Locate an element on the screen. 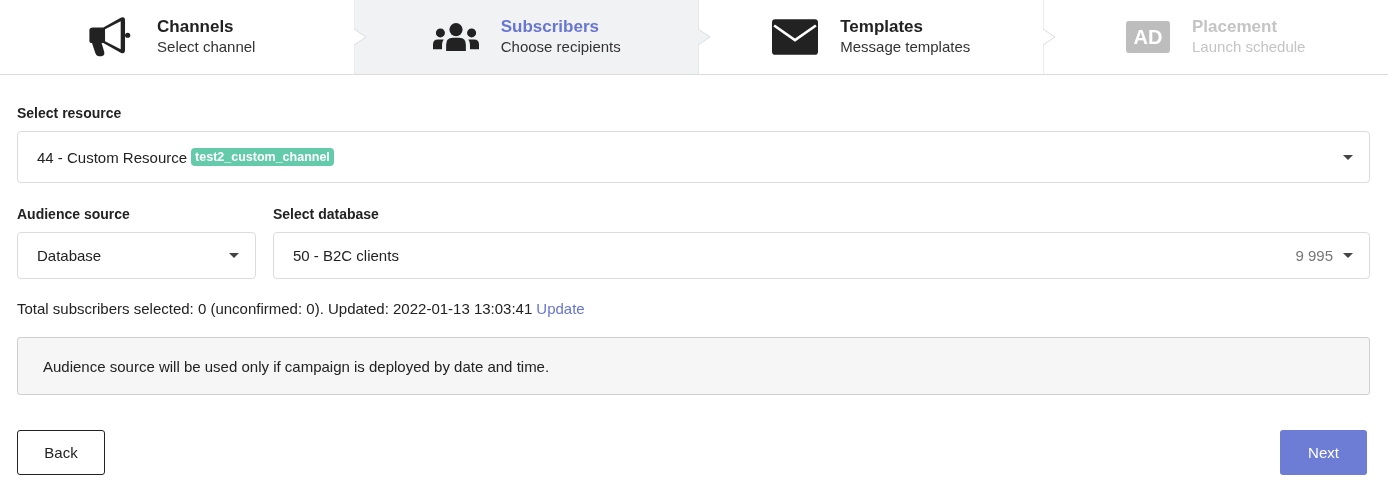 Image resolution: width=1388 pixels, height=501 pixels. summary-text: Total subscribers selected: 0 (unconfirmed: 0). Updated: 2022-01-13 13:03:41 is located at coordinates (275, 308).